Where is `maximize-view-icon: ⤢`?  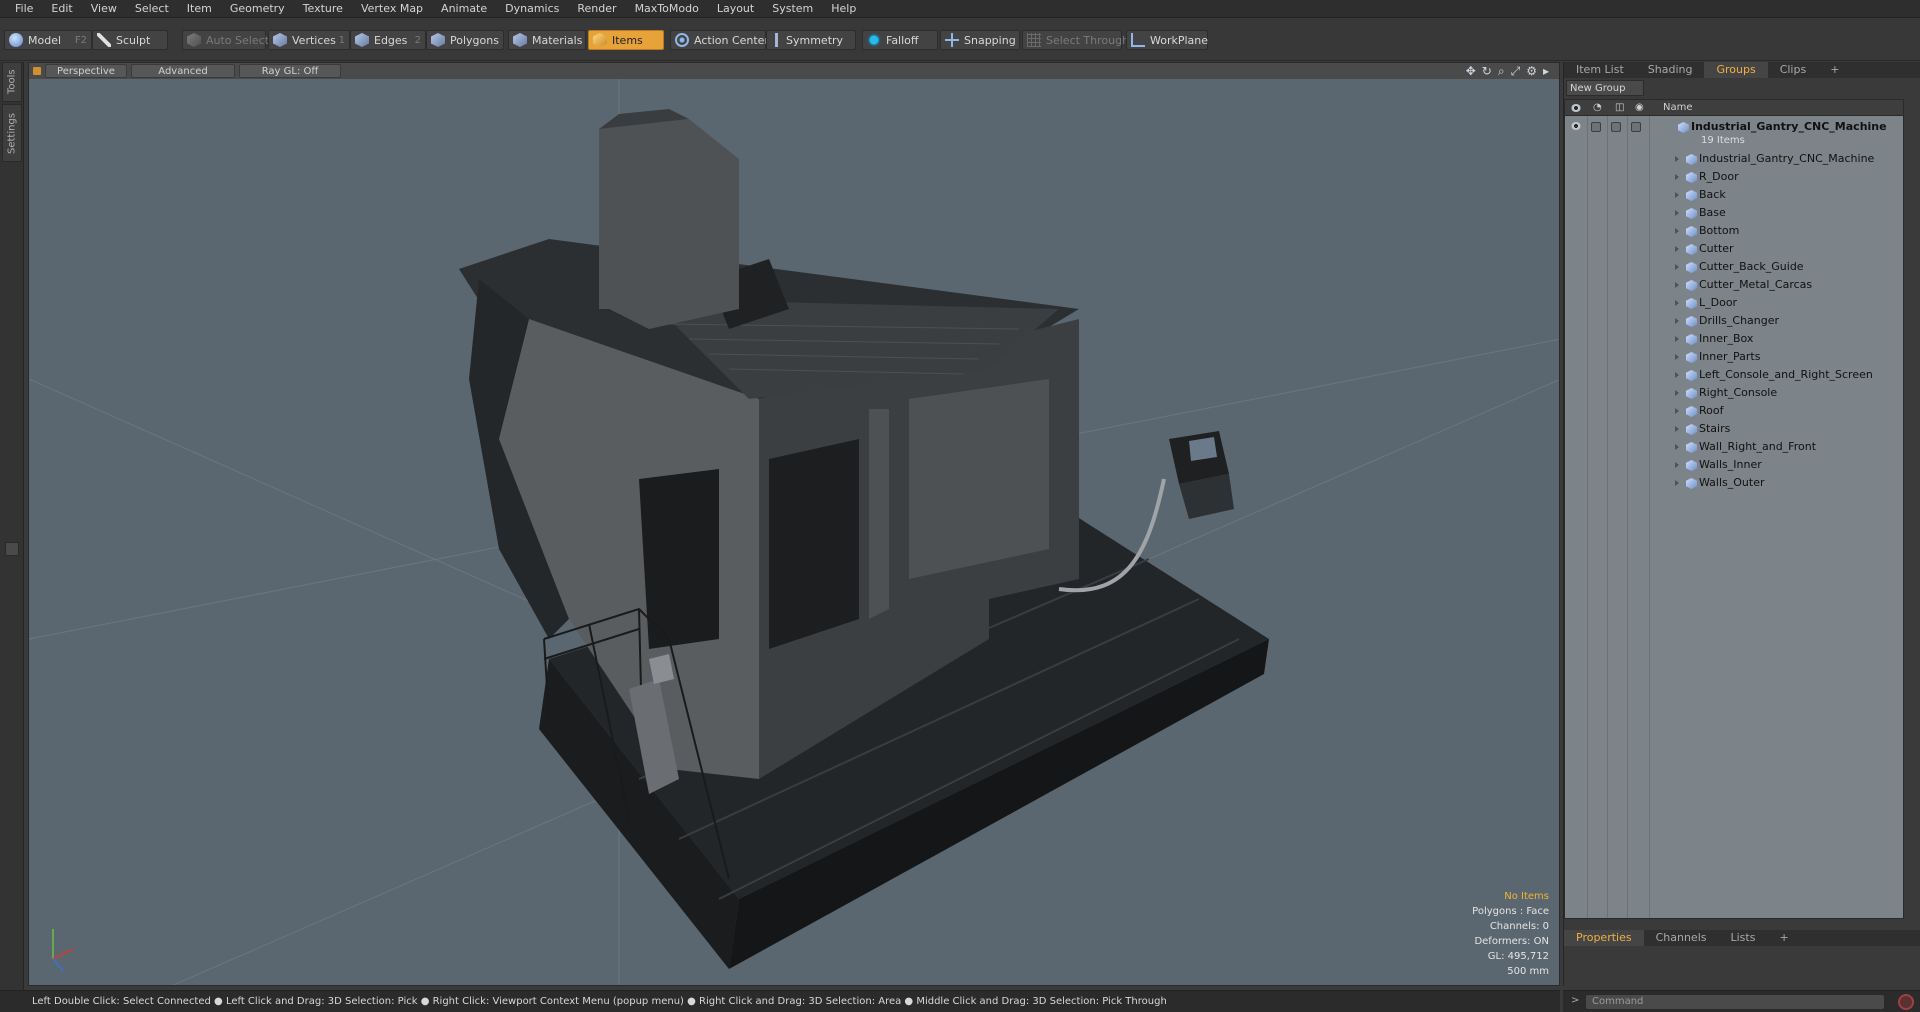
maximize-view-icon: ⤢ is located at coordinates (1516, 71).